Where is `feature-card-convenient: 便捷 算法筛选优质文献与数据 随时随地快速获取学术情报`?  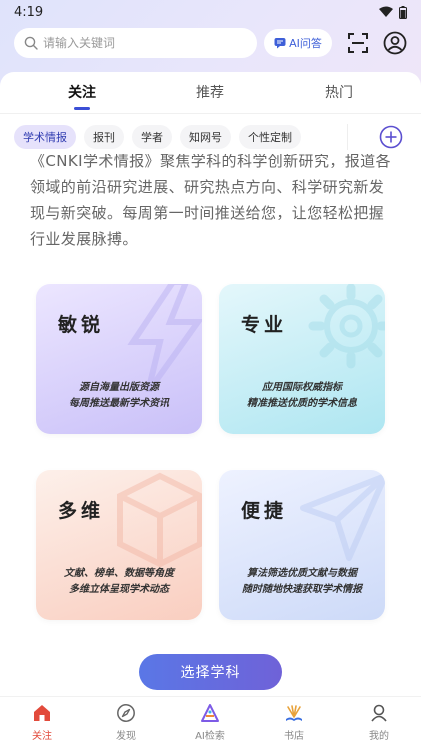
feature-card-convenient: 便捷 算法筛选优质文献与数据 随时随地快速获取学术情报 is located at coordinates (302, 545).